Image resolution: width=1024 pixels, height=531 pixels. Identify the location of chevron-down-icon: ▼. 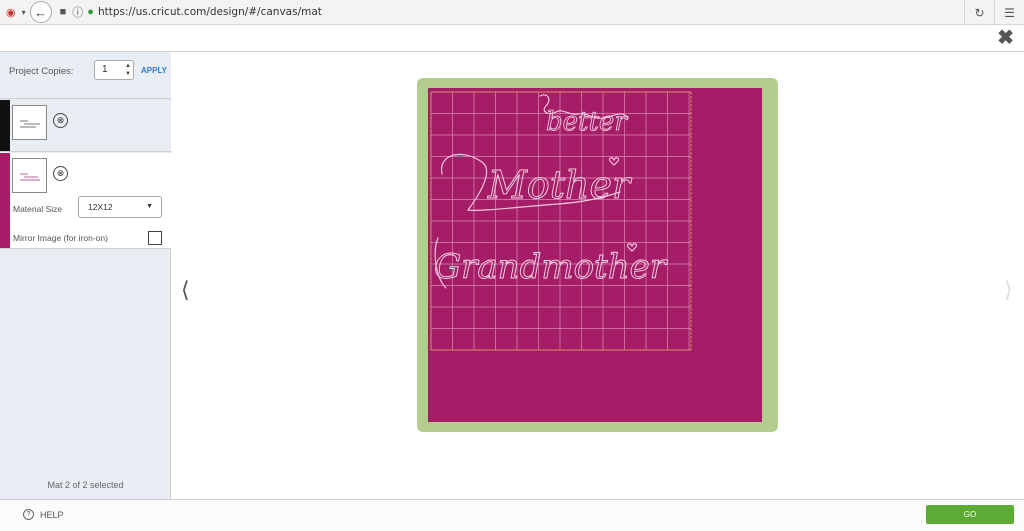
(149, 206).